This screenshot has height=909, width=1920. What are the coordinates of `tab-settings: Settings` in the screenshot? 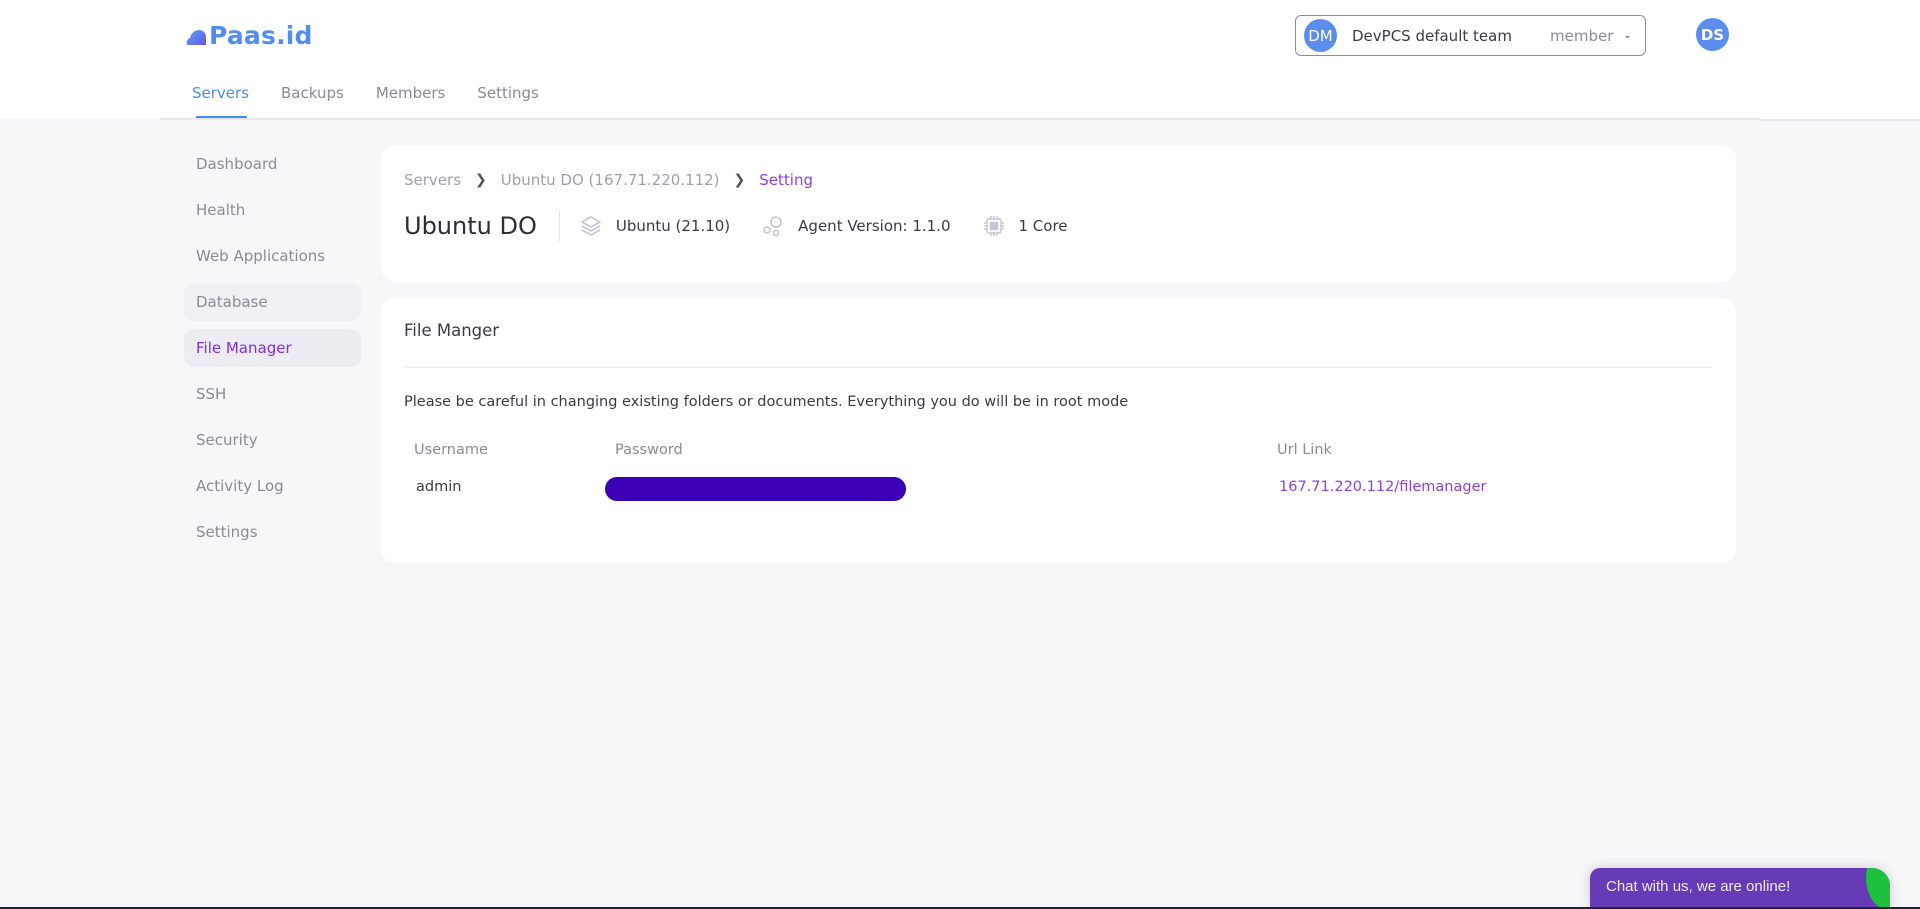 It's located at (508, 102).